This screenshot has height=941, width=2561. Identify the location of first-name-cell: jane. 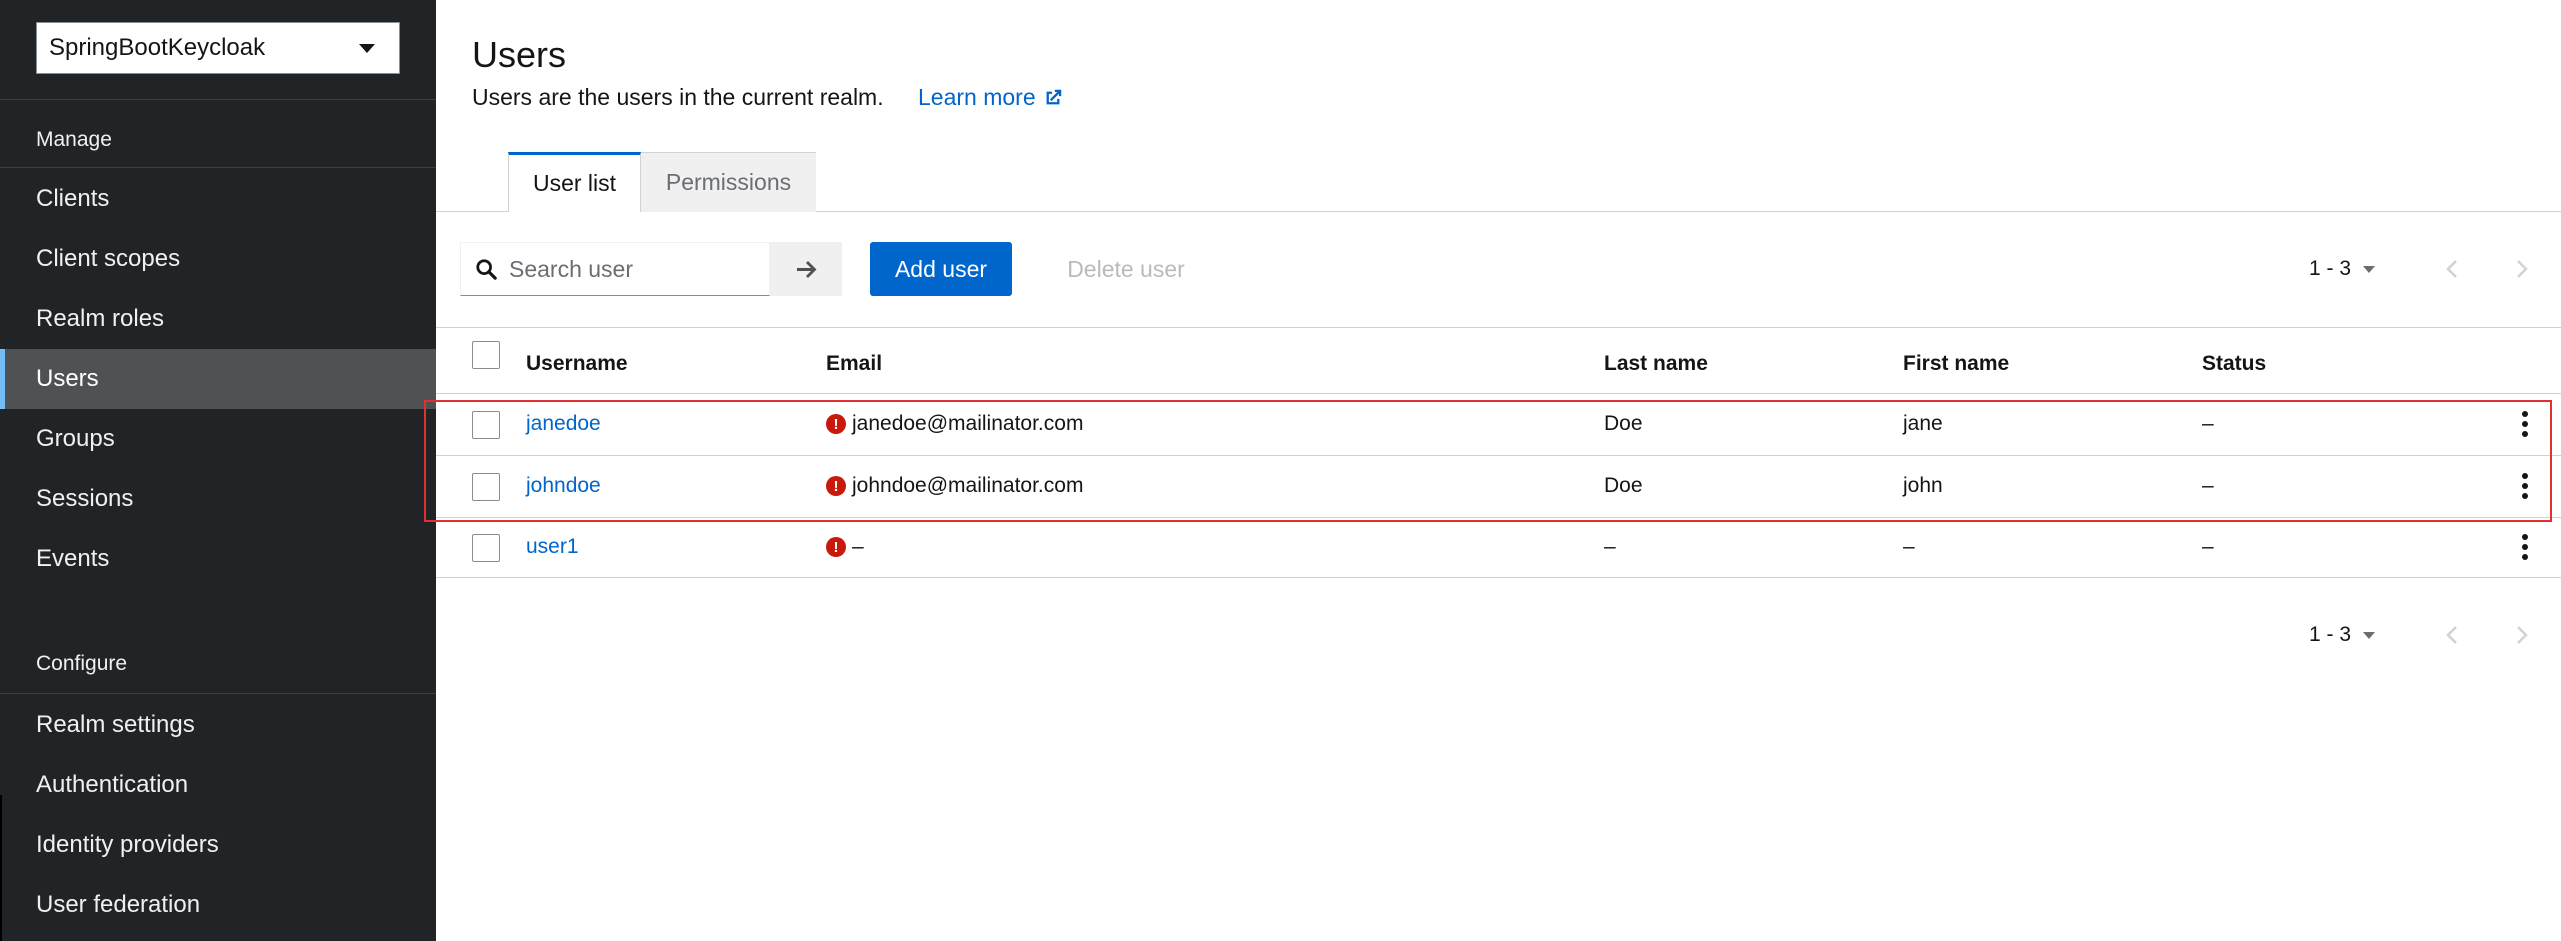
(1923, 423).